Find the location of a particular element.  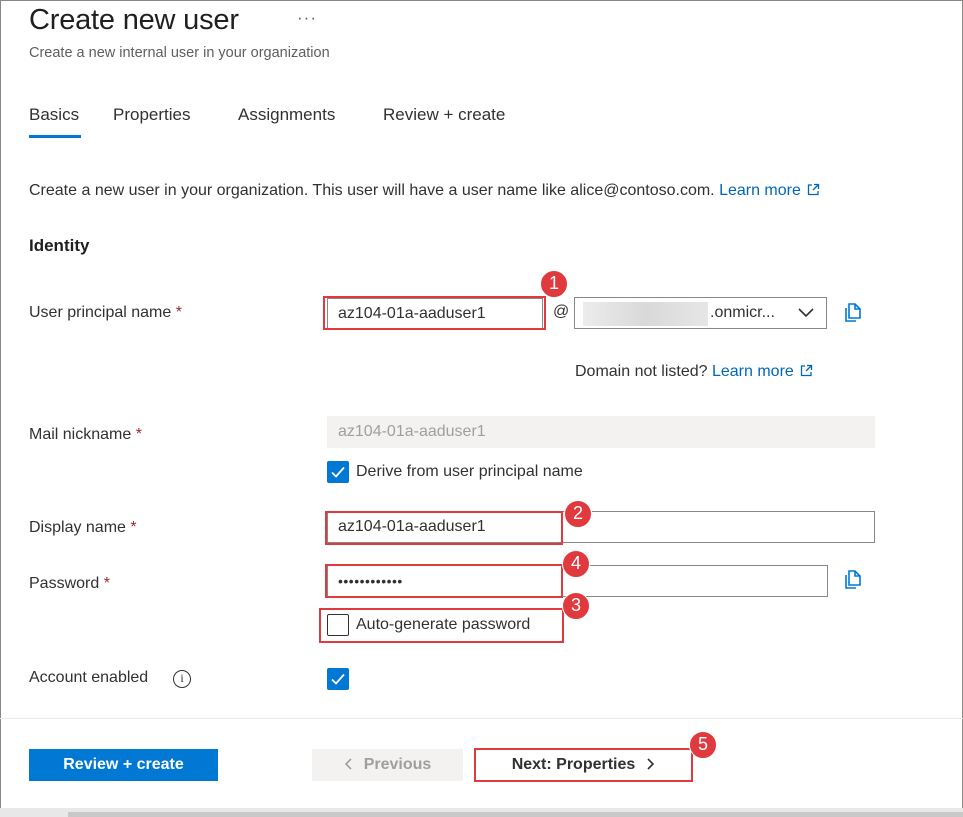

chevron-down-icon is located at coordinates (806, 313).